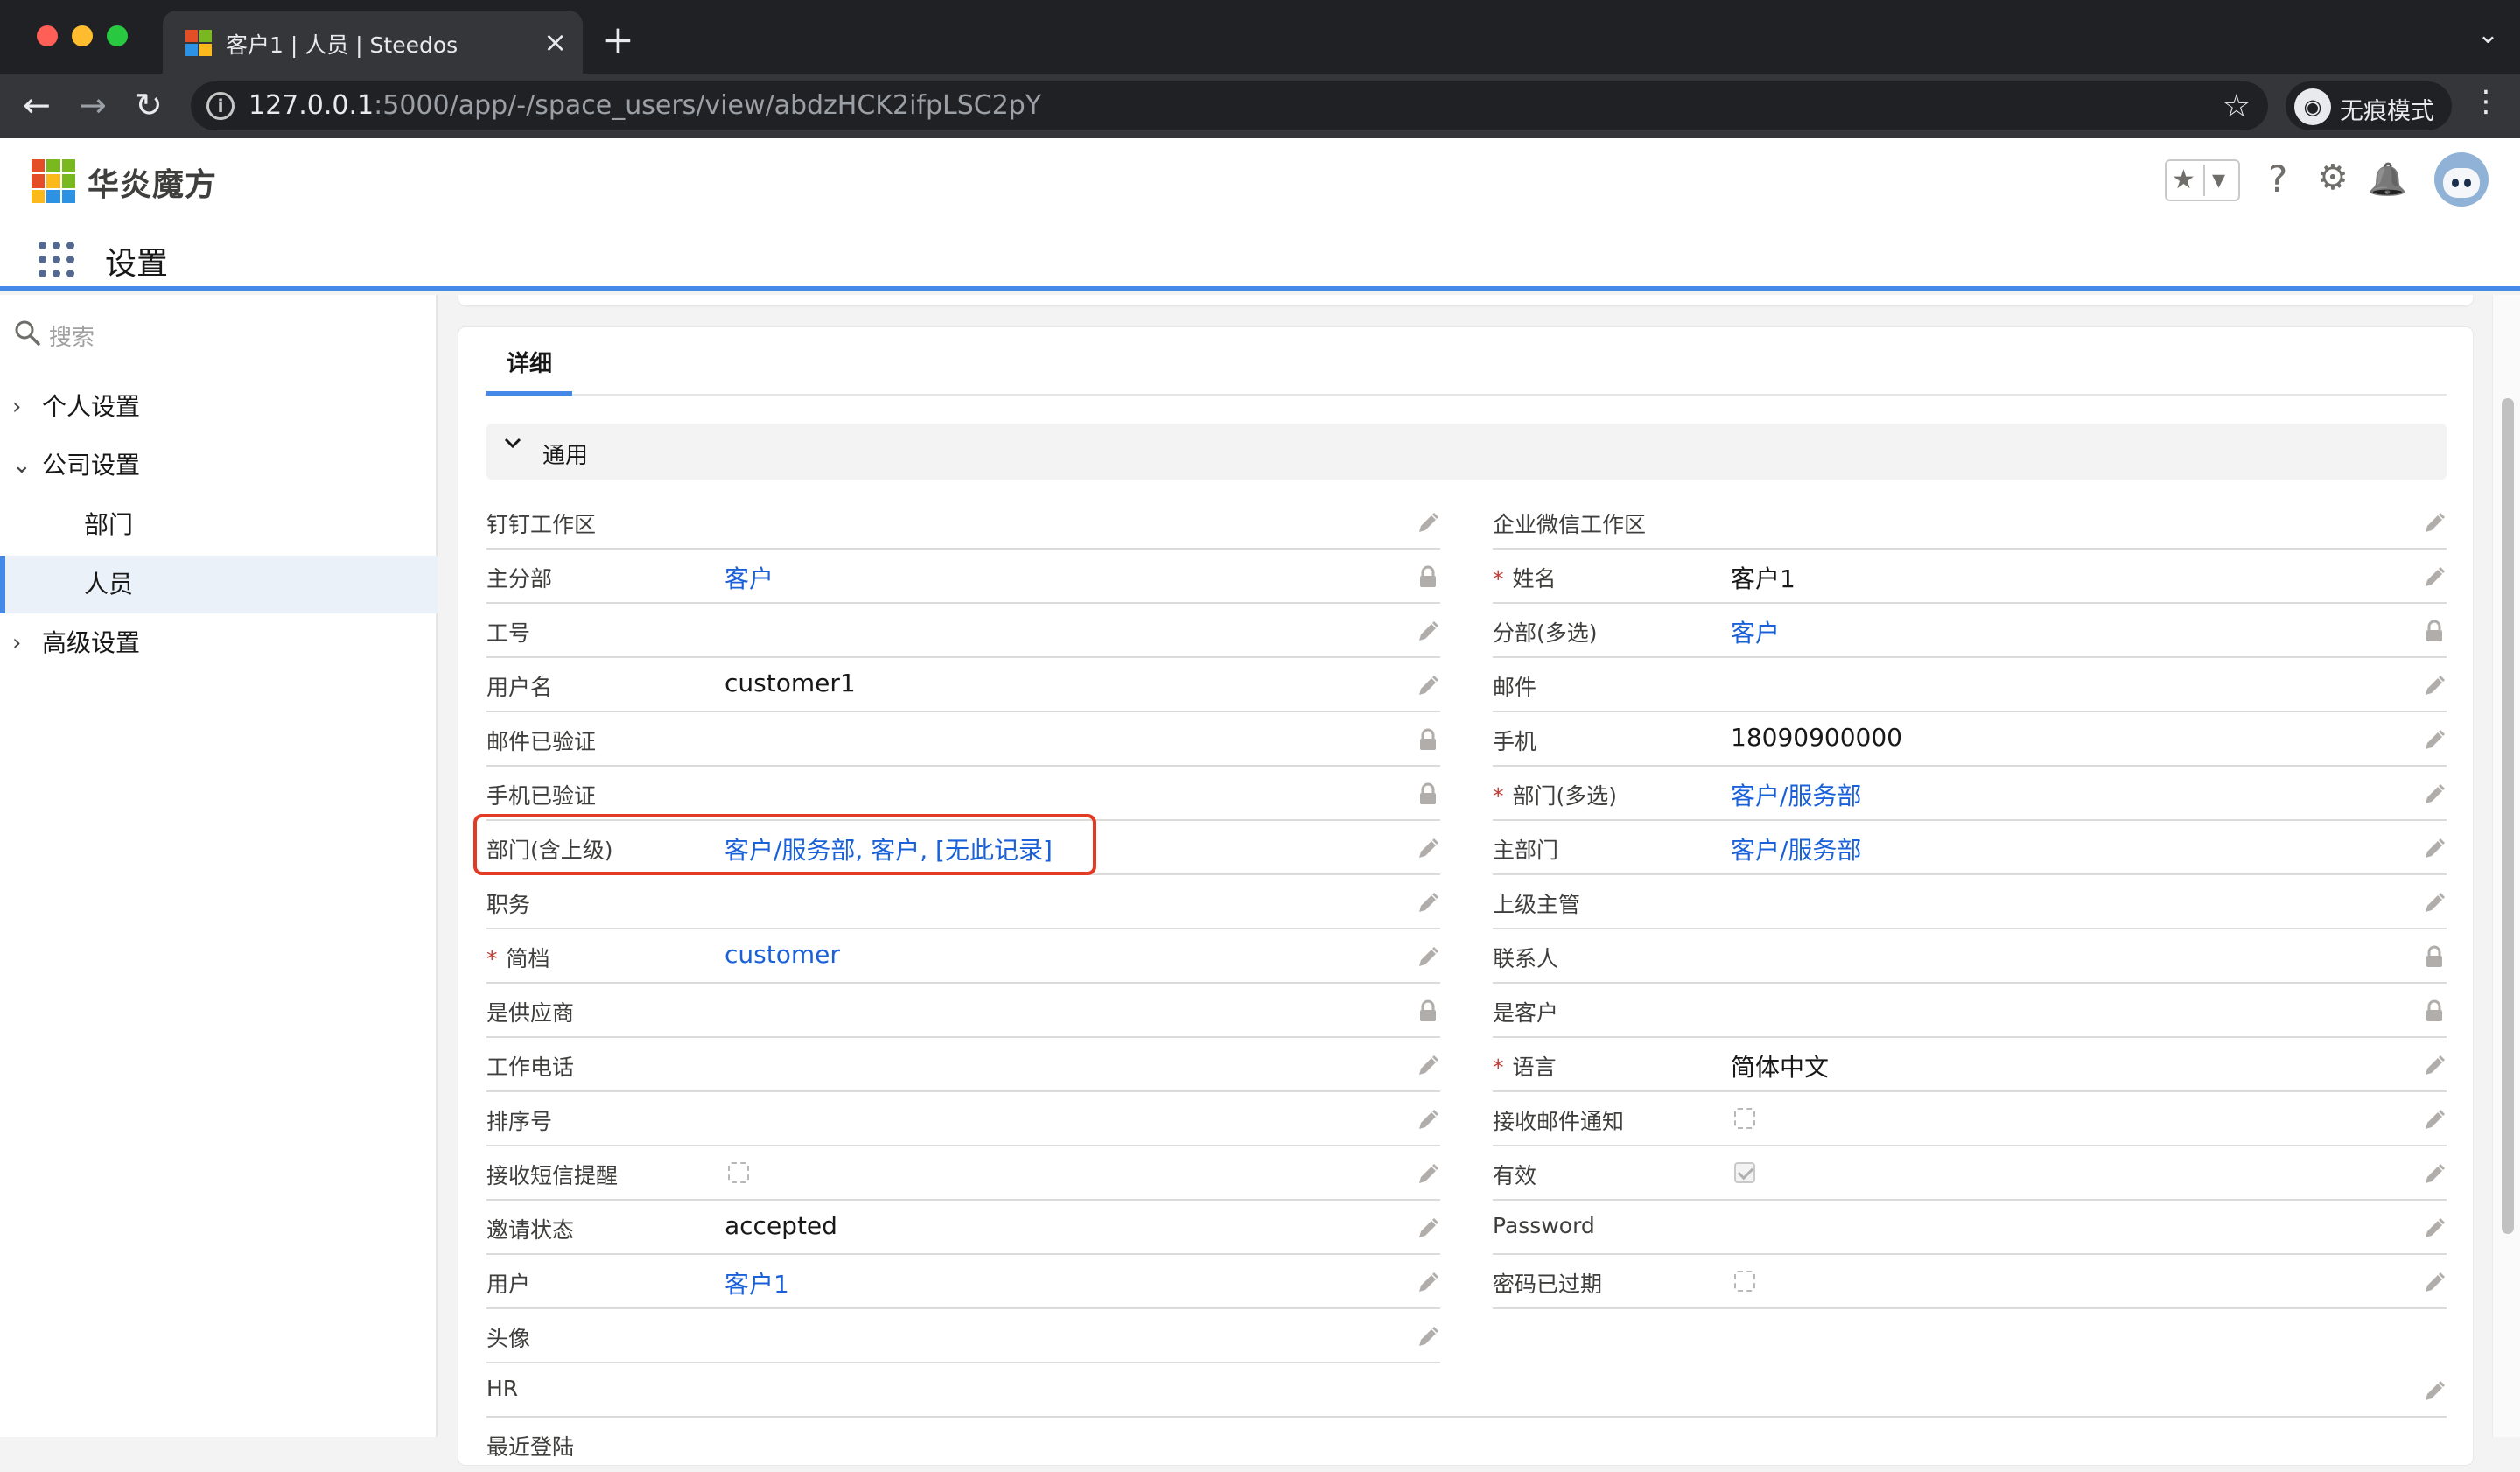 The width and height of the screenshot is (2520, 1472). I want to click on incognito-icon: ◉, so click(2312, 106).